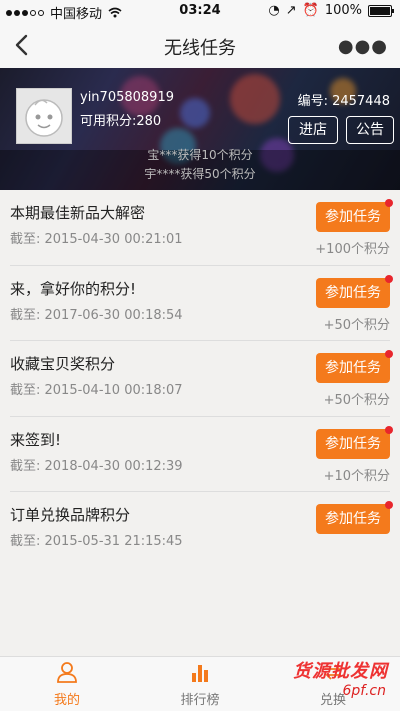  What do you see at coordinates (200, 155) in the screenshot?
I see `ticker-line: 宝***获得10个积分` at bounding box center [200, 155].